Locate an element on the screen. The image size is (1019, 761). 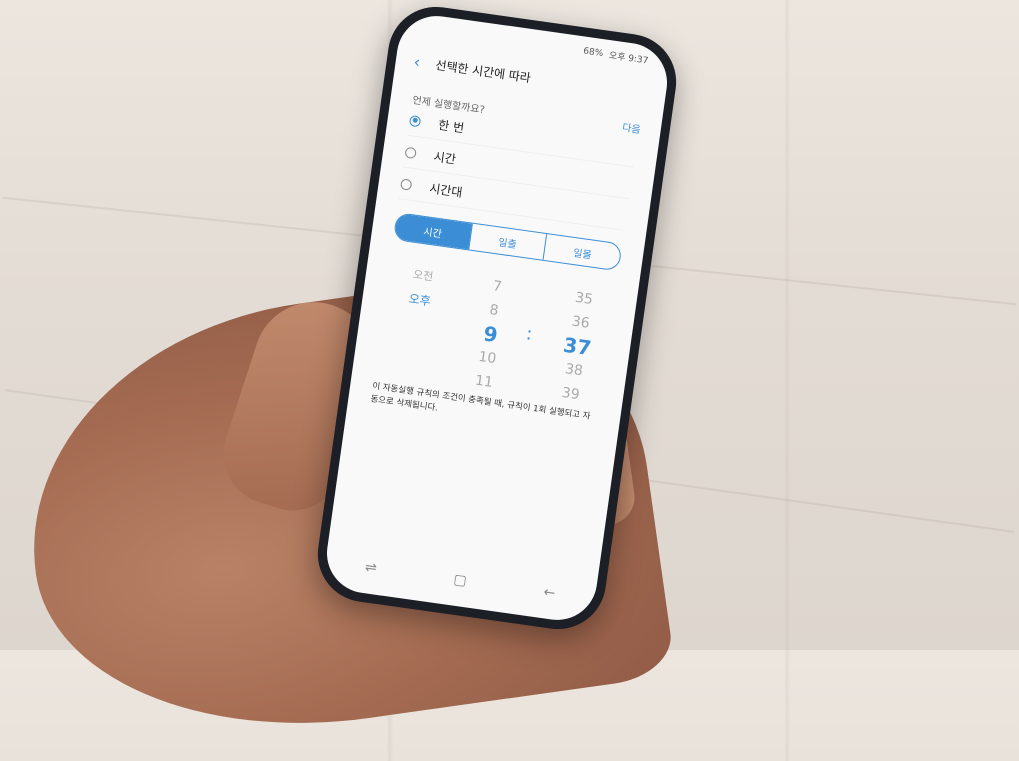
navigation-bar: ⇌ ▢ ← is located at coordinates (460, 580).